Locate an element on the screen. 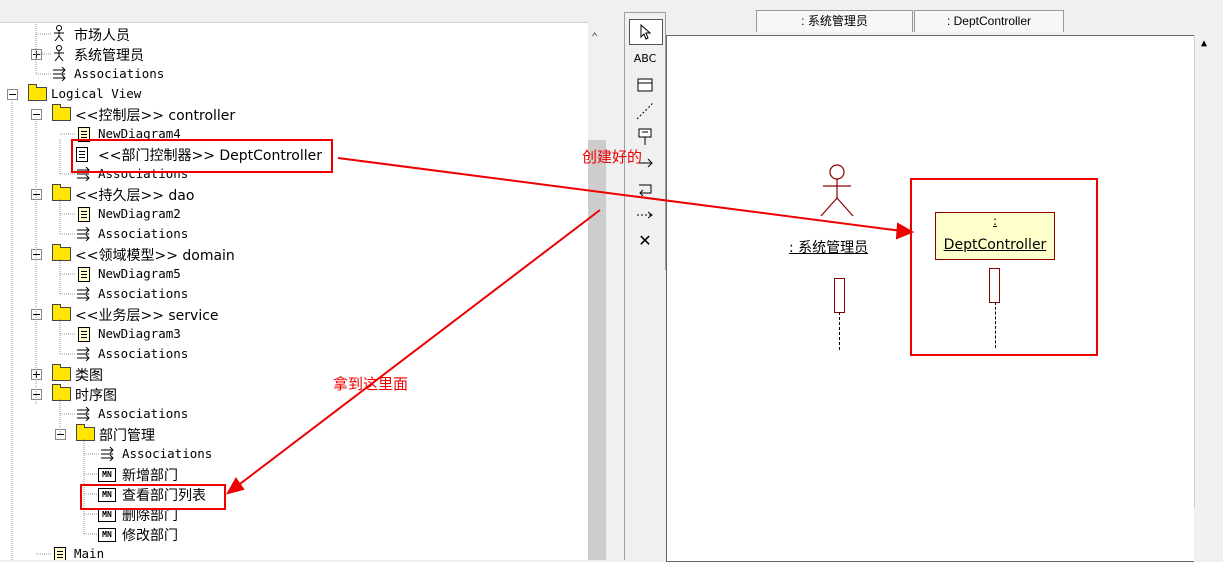 Image resolution: width=1223 pixels, height=562 pixels. note-icon is located at coordinates (645, 85).